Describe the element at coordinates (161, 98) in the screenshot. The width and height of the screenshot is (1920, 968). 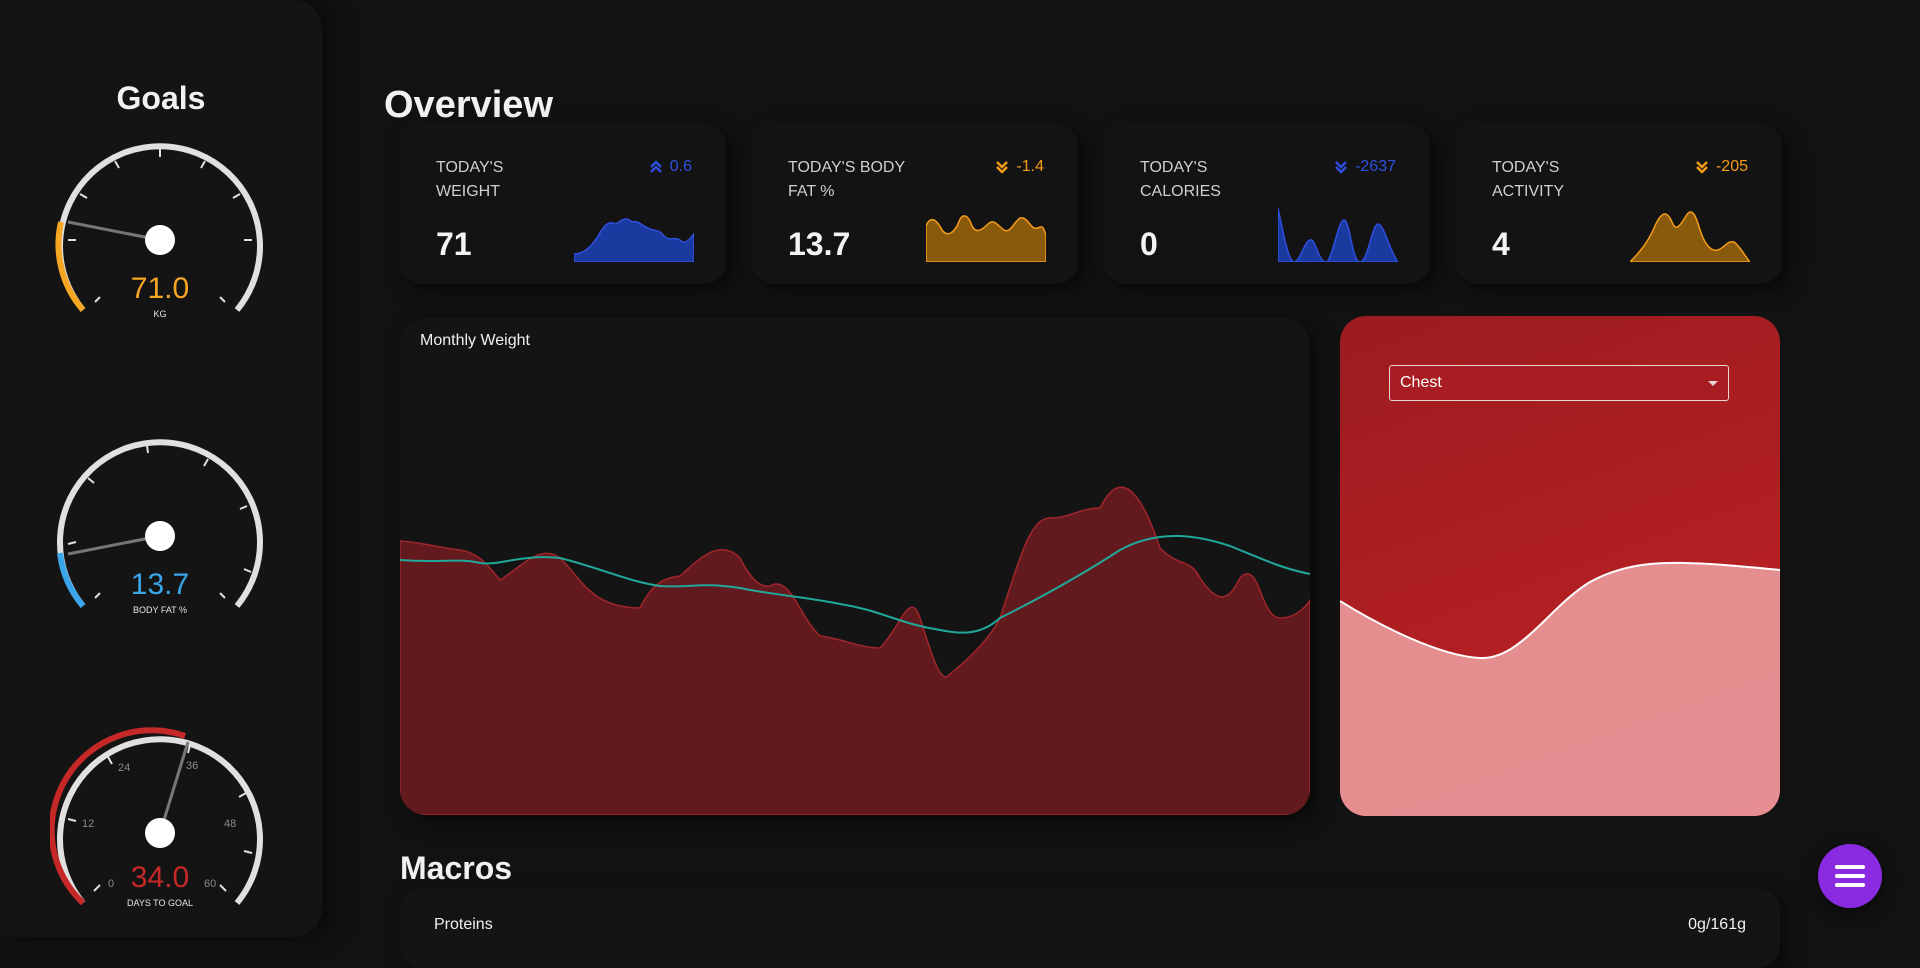
I see `goals-title: Goals` at that location.